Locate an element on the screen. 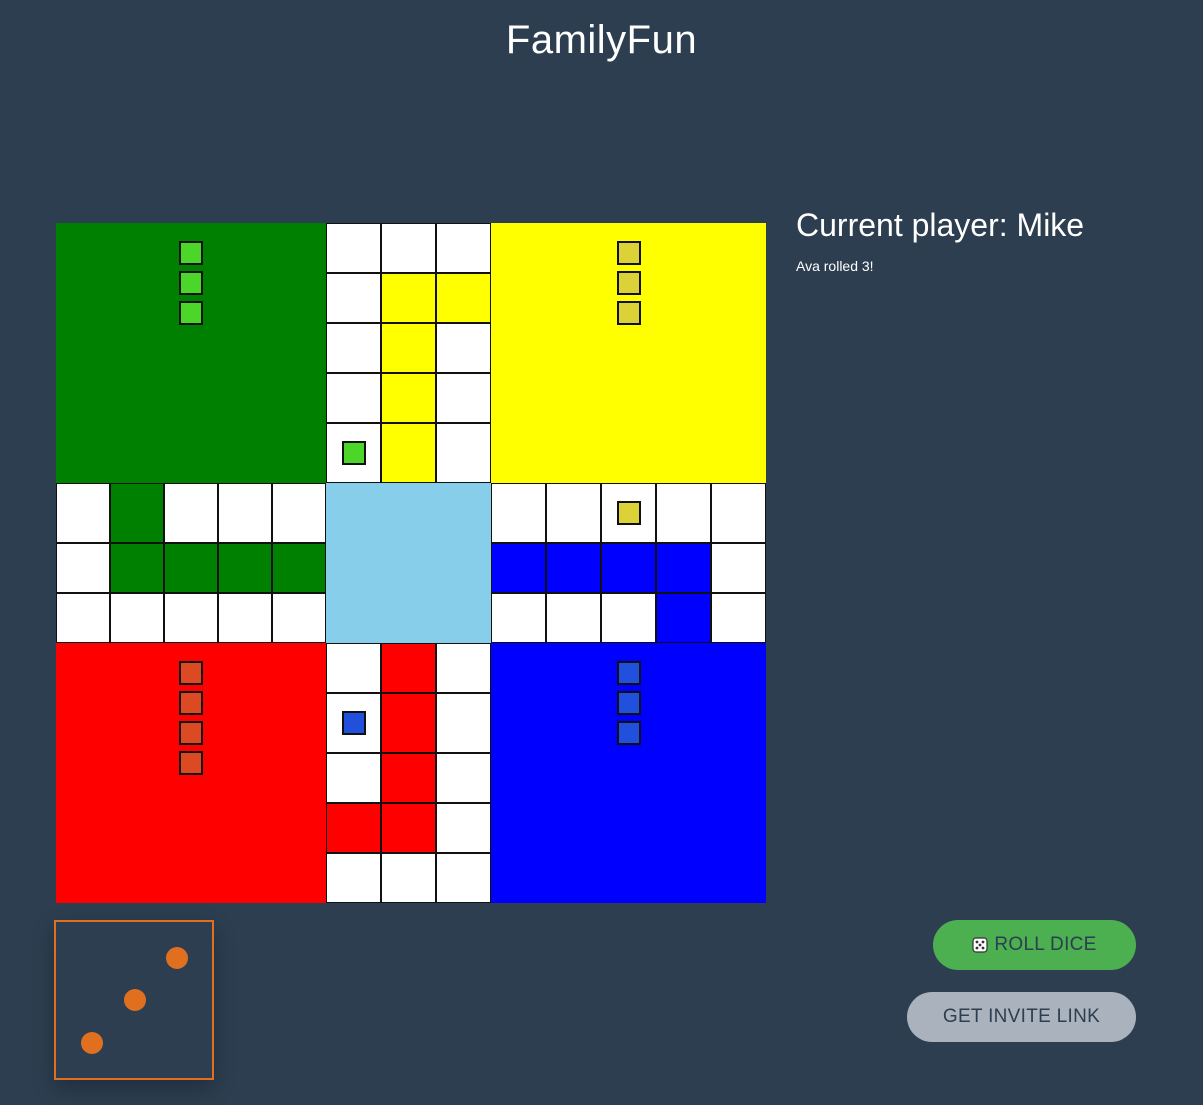 This screenshot has height=1105, width=1203. center-home is located at coordinates (408, 563).